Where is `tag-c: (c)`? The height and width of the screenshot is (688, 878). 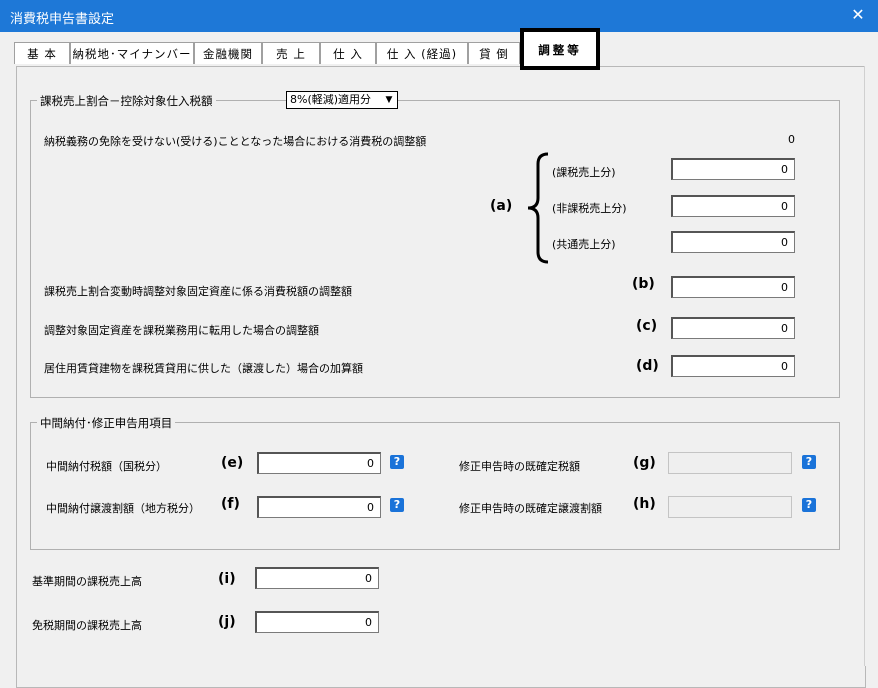
tag-c: (c) is located at coordinates (647, 326).